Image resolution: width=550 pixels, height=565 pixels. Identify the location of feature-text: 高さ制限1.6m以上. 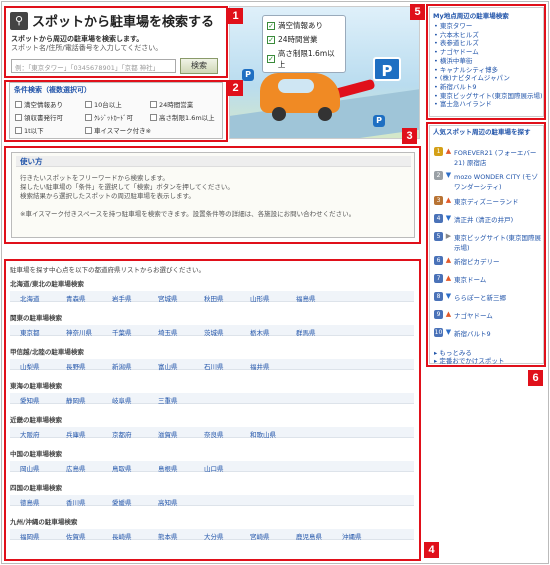
(306, 59).